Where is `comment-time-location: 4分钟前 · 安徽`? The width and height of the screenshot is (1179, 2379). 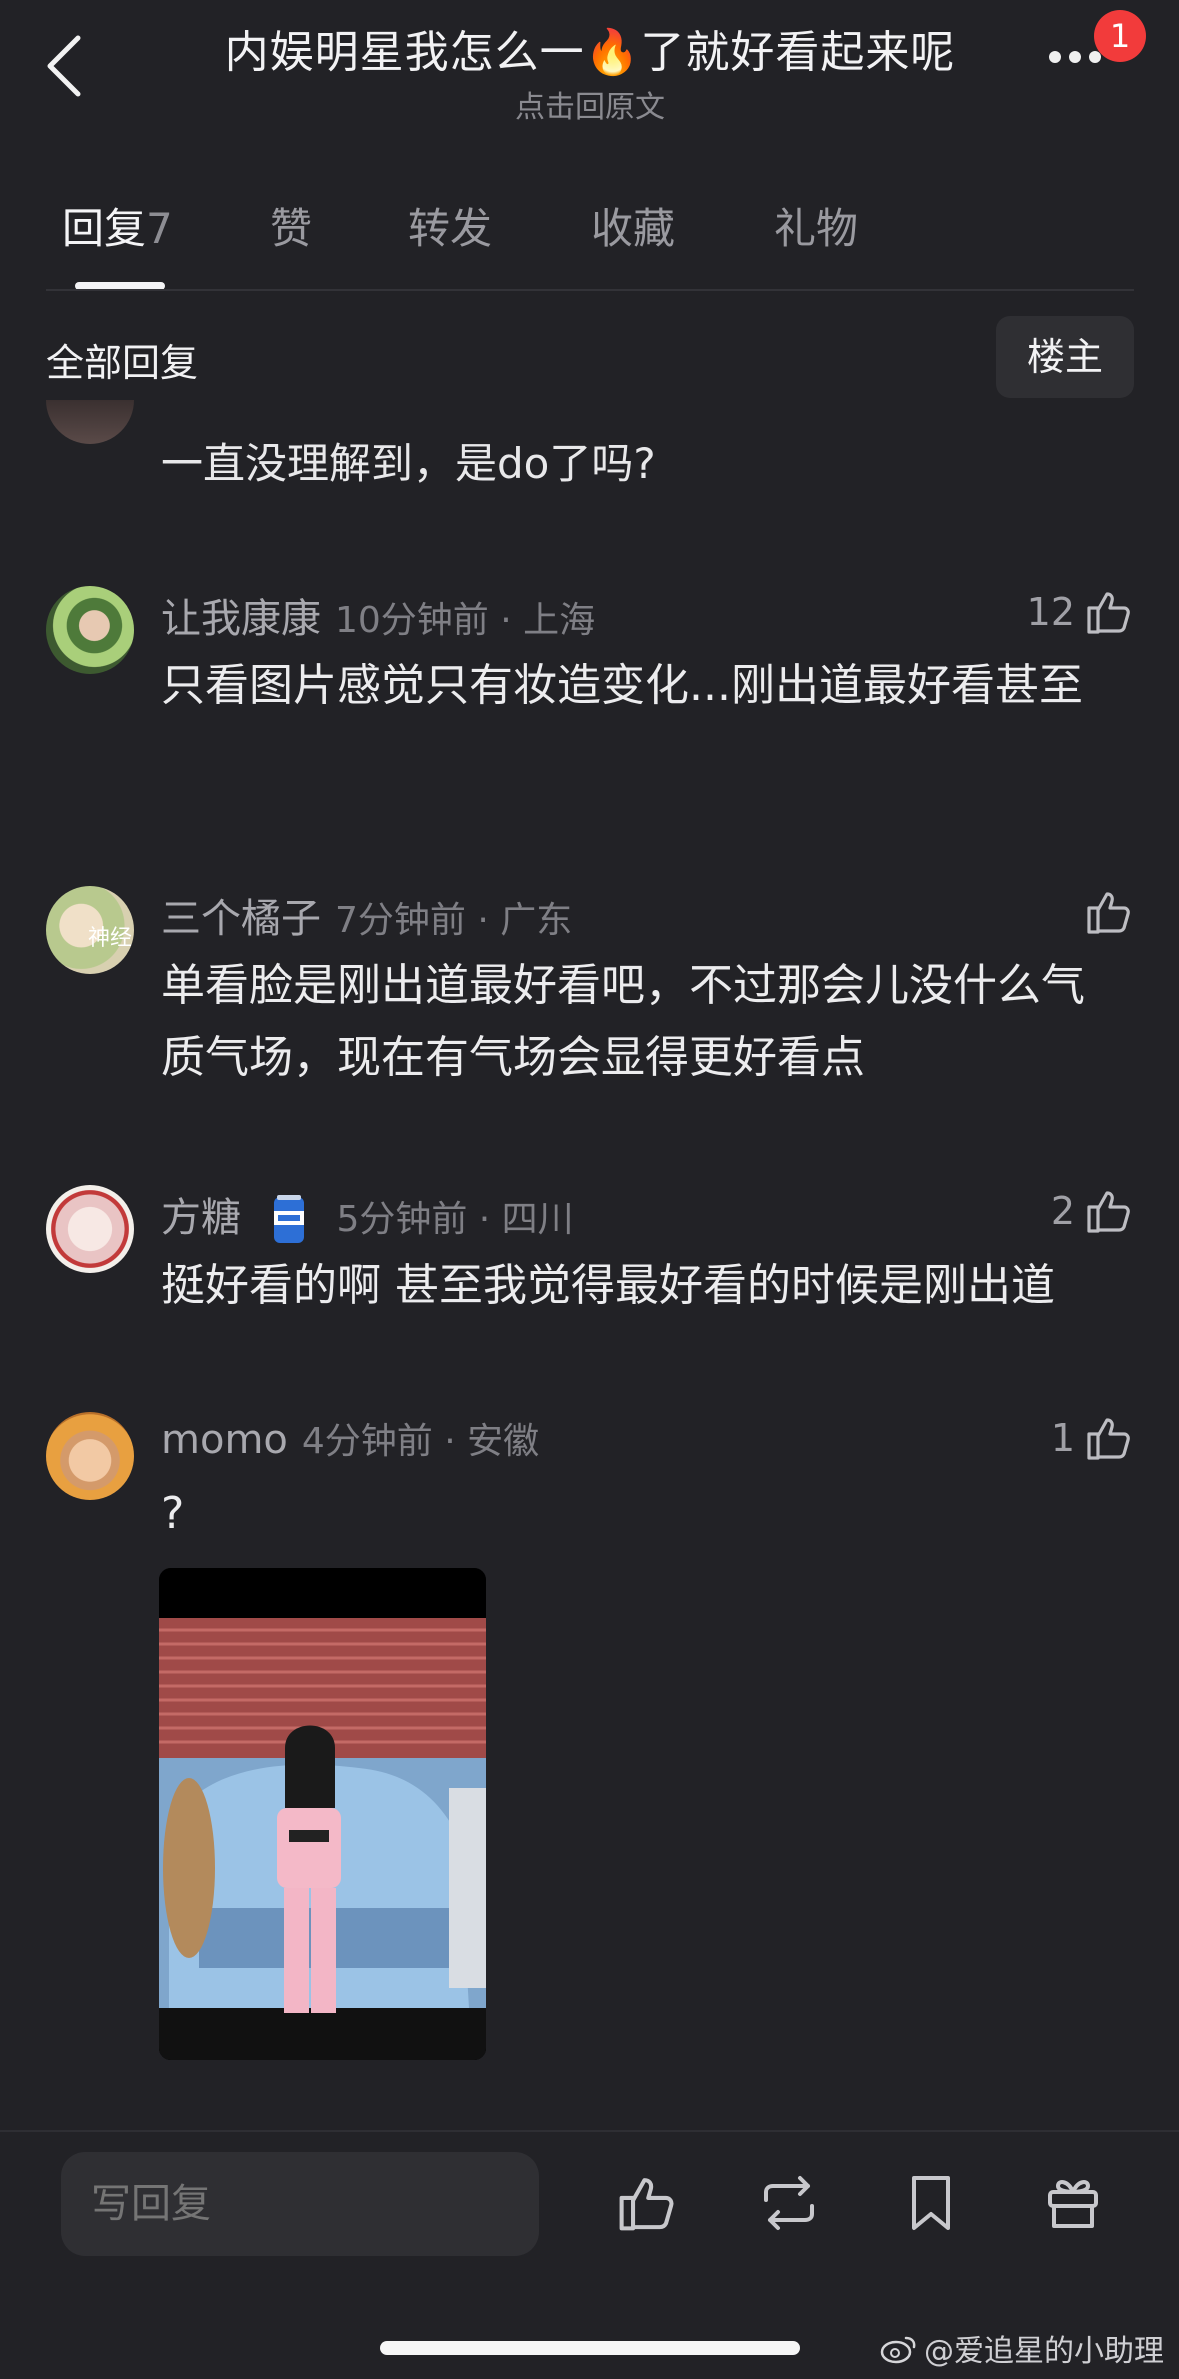 comment-time-location: 4分钟前 · 安徽 is located at coordinates (420, 1441).